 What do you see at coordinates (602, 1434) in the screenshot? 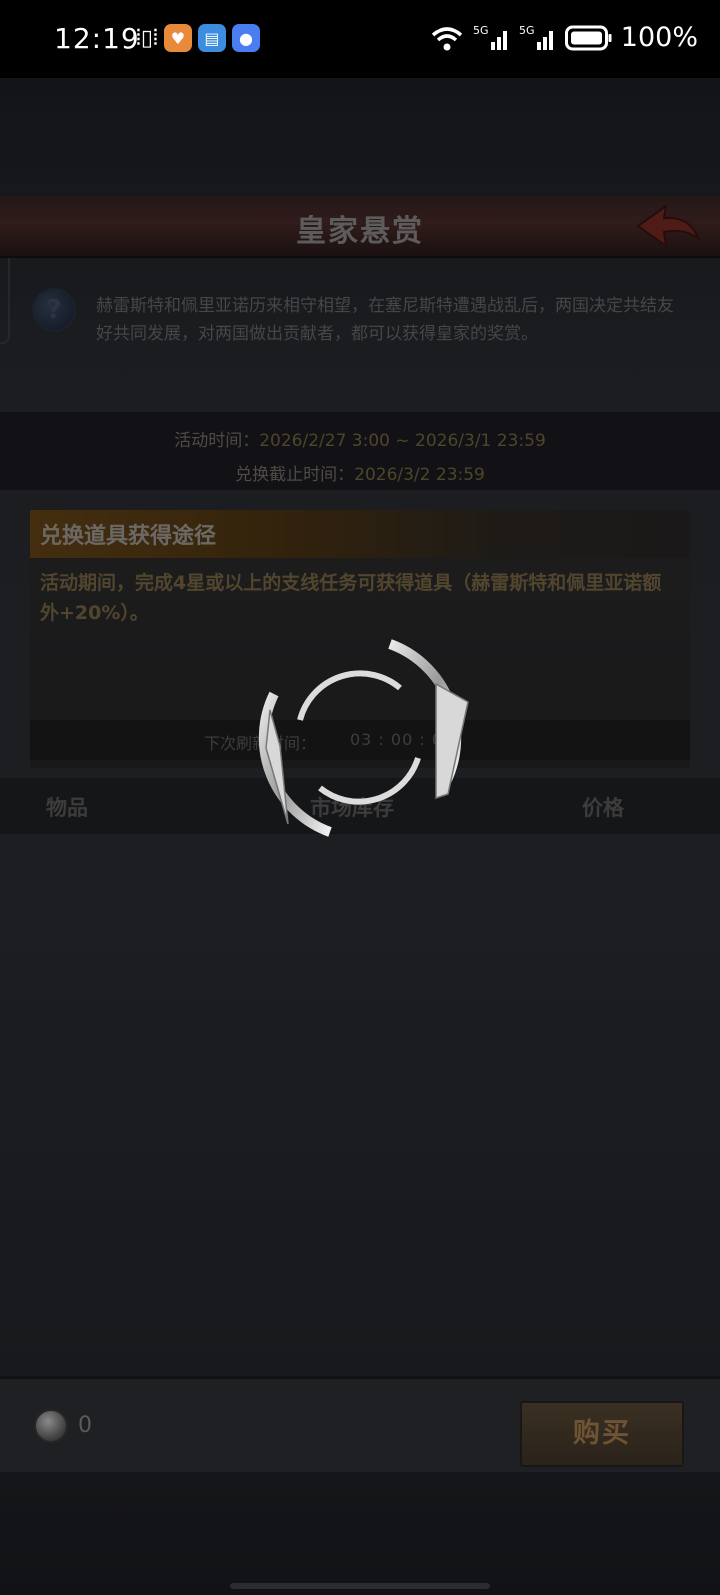
I see `buy-button: 购买` at bounding box center [602, 1434].